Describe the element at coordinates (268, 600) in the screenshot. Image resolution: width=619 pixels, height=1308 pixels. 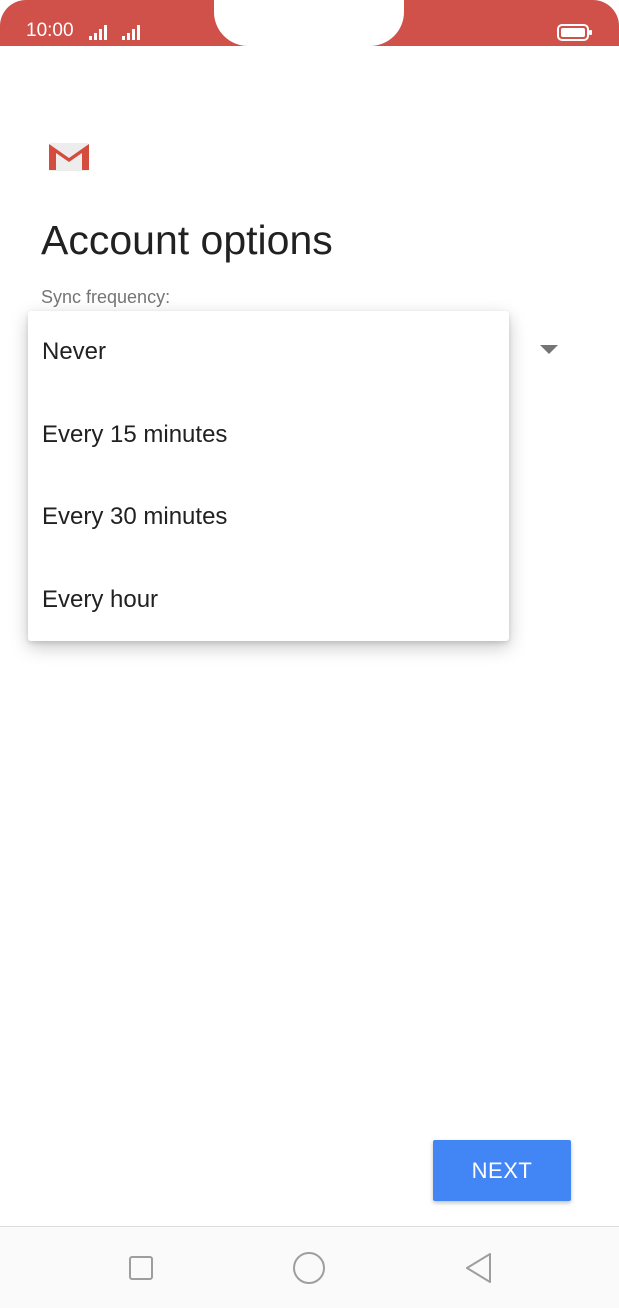
I see `option-every-hour: Every hour` at that location.